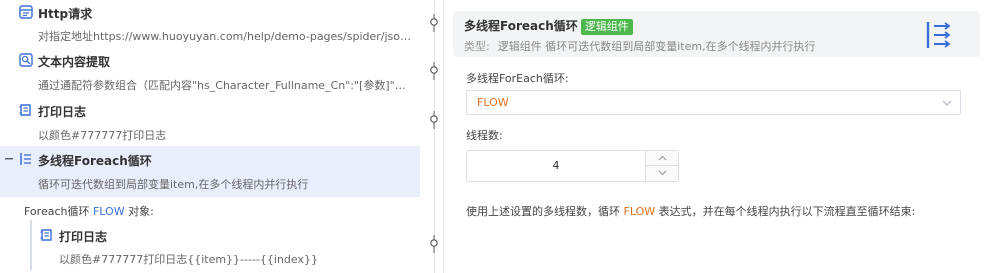  I want to click on foreach-keyword: FLOW, so click(108, 211).